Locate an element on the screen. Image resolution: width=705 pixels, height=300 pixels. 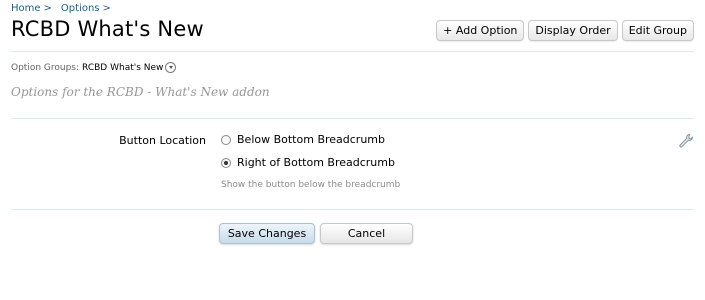
chevron-down-icon is located at coordinates (171, 67).